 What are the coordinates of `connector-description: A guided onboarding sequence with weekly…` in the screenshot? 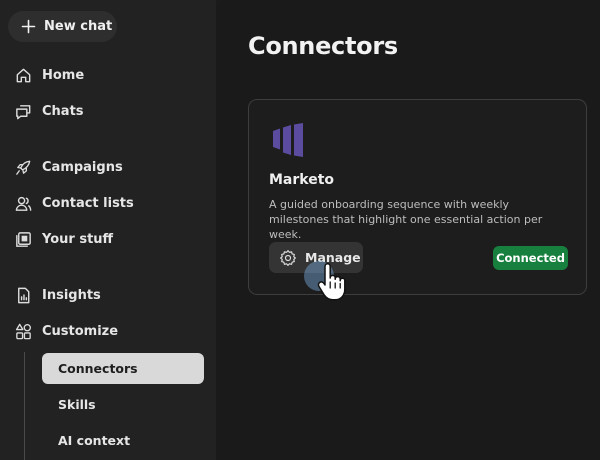 It's located at (406, 219).